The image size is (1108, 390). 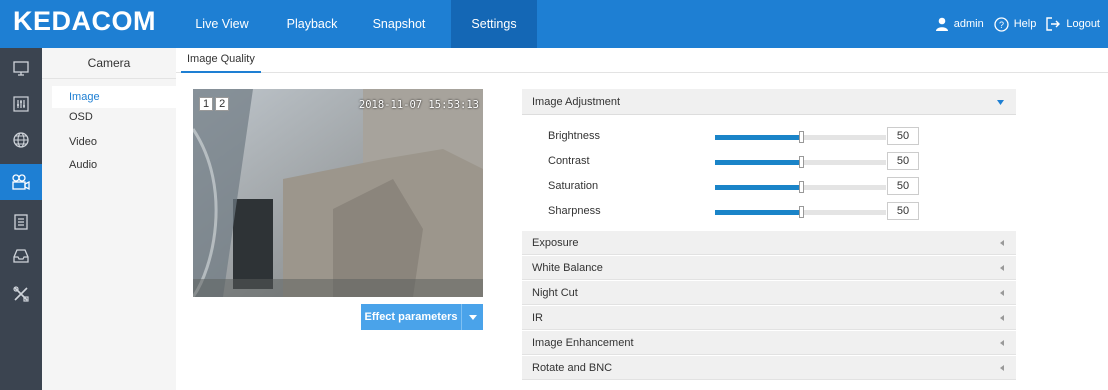 What do you see at coordinates (312, 24) in the screenshot?
I see `nav-tab-playback: Playback` at bounding box center [312, 24].